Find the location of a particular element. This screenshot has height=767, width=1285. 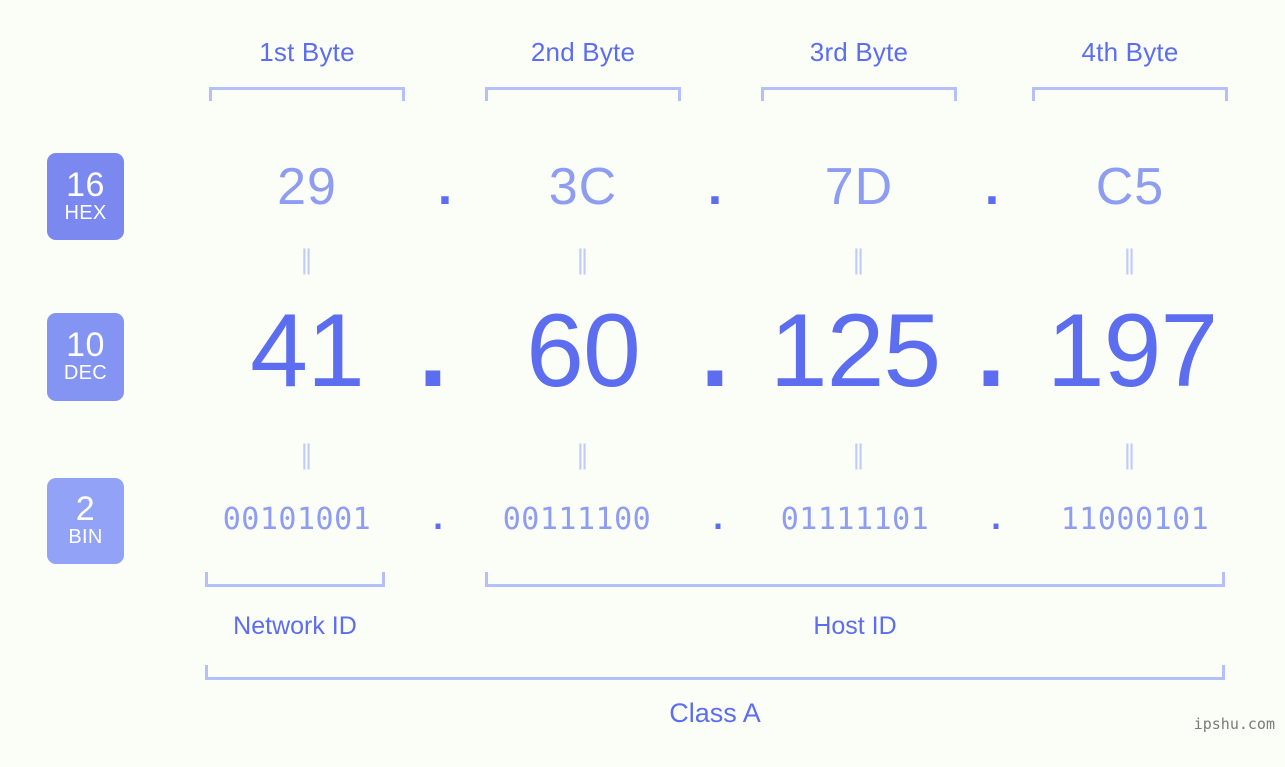

bin-octet-4: 11000101 is located at coordinates (1135, 519).